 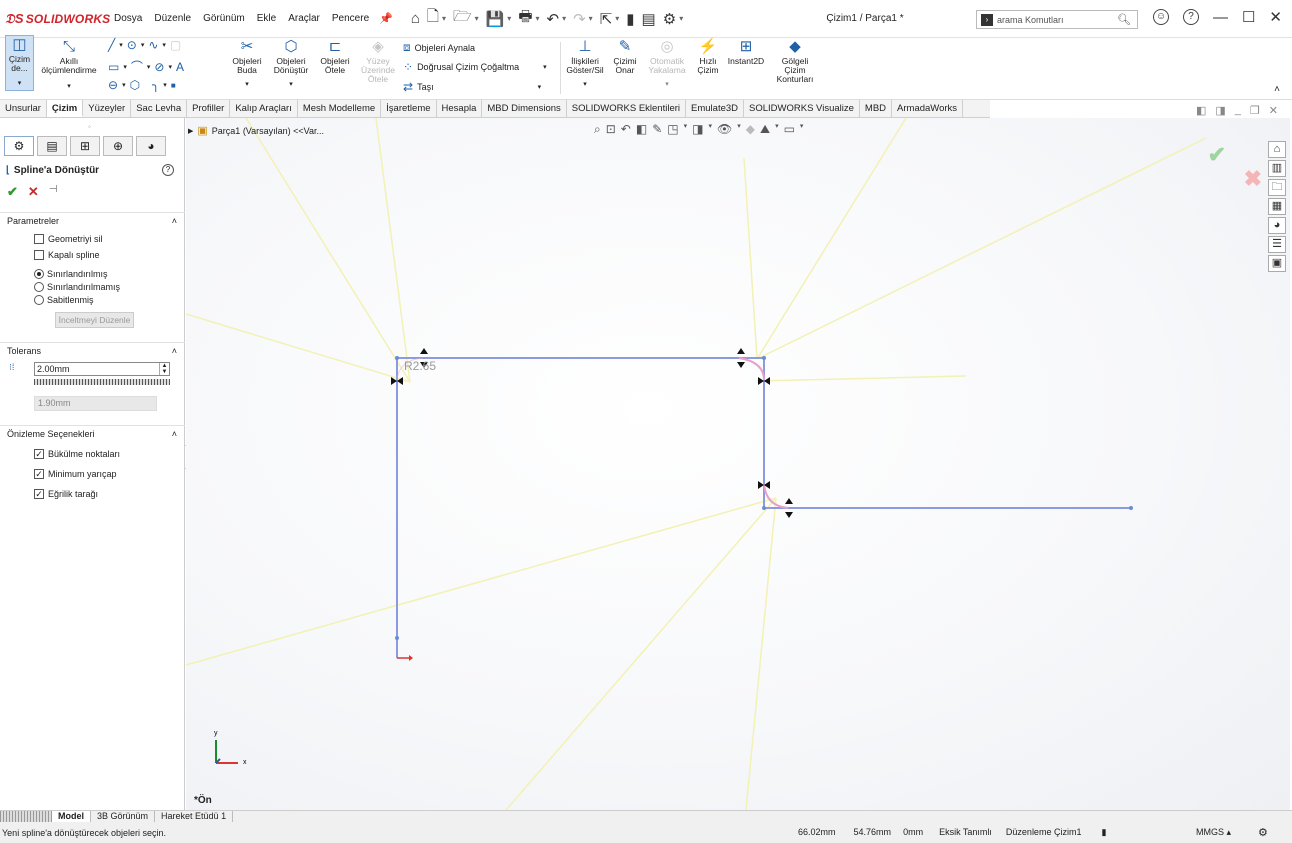 What do you see at coordinates (710, 129) in the screenshot?
I see `display-style-dropdown-icon: ▾` at bounding box center [710, 129].